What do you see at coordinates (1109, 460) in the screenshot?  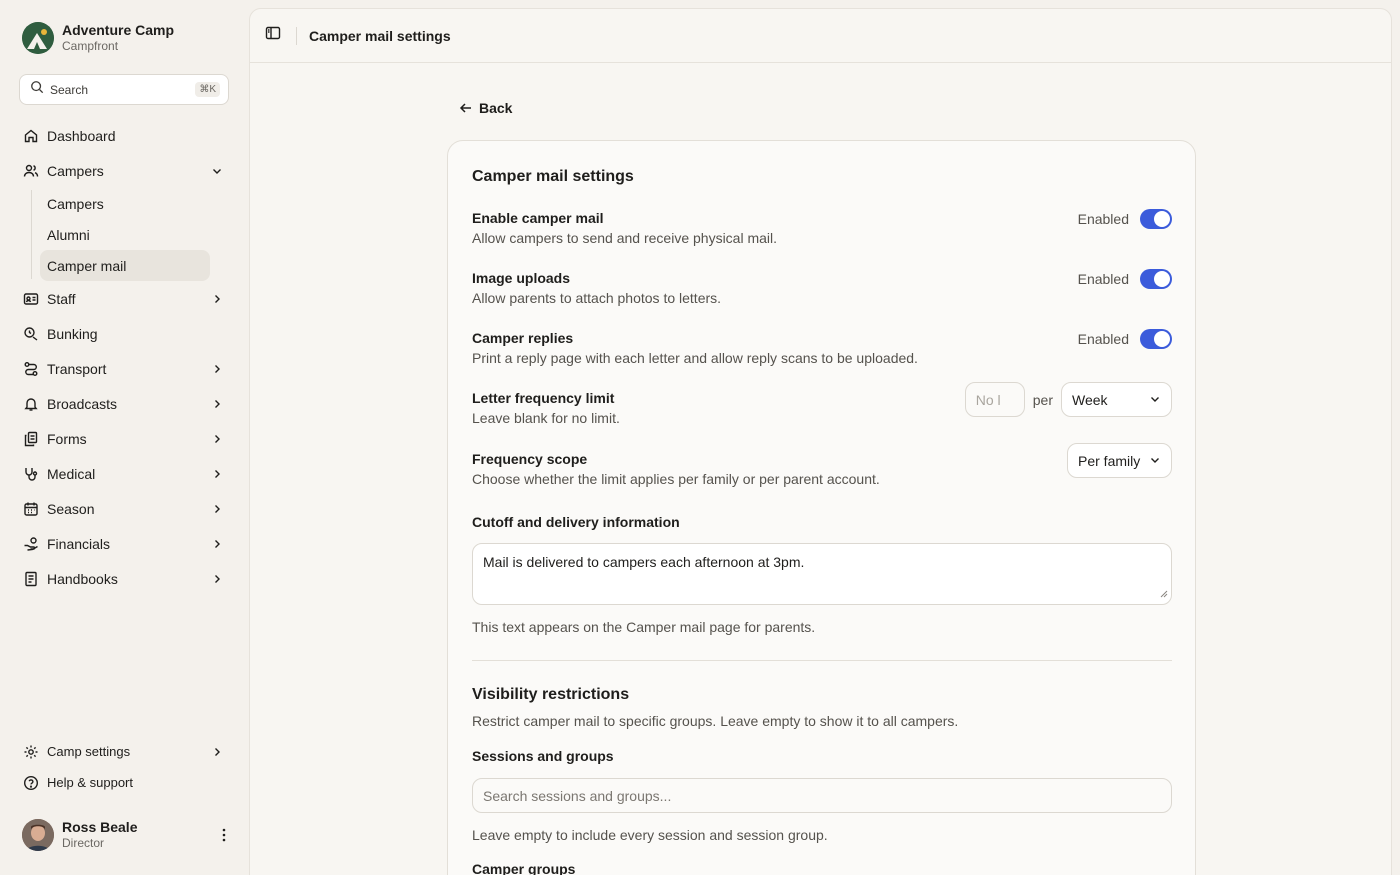 I see `frequency-scope-value: Per family` at bounding box center [1109, 460].